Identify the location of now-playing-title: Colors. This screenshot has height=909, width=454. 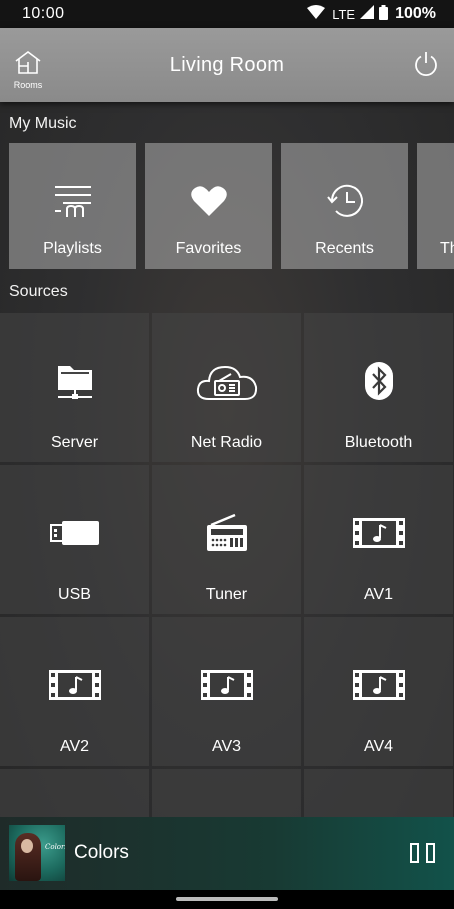
(101, 852).